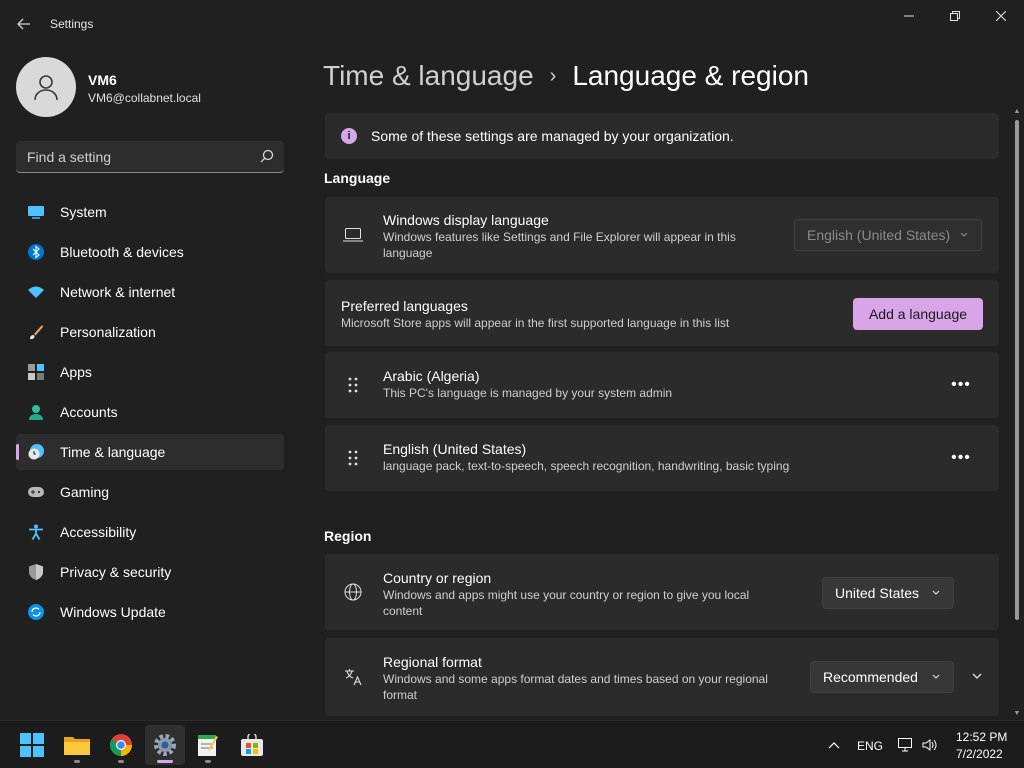  I want to click on back-arrow-icon, so click(23, 24).